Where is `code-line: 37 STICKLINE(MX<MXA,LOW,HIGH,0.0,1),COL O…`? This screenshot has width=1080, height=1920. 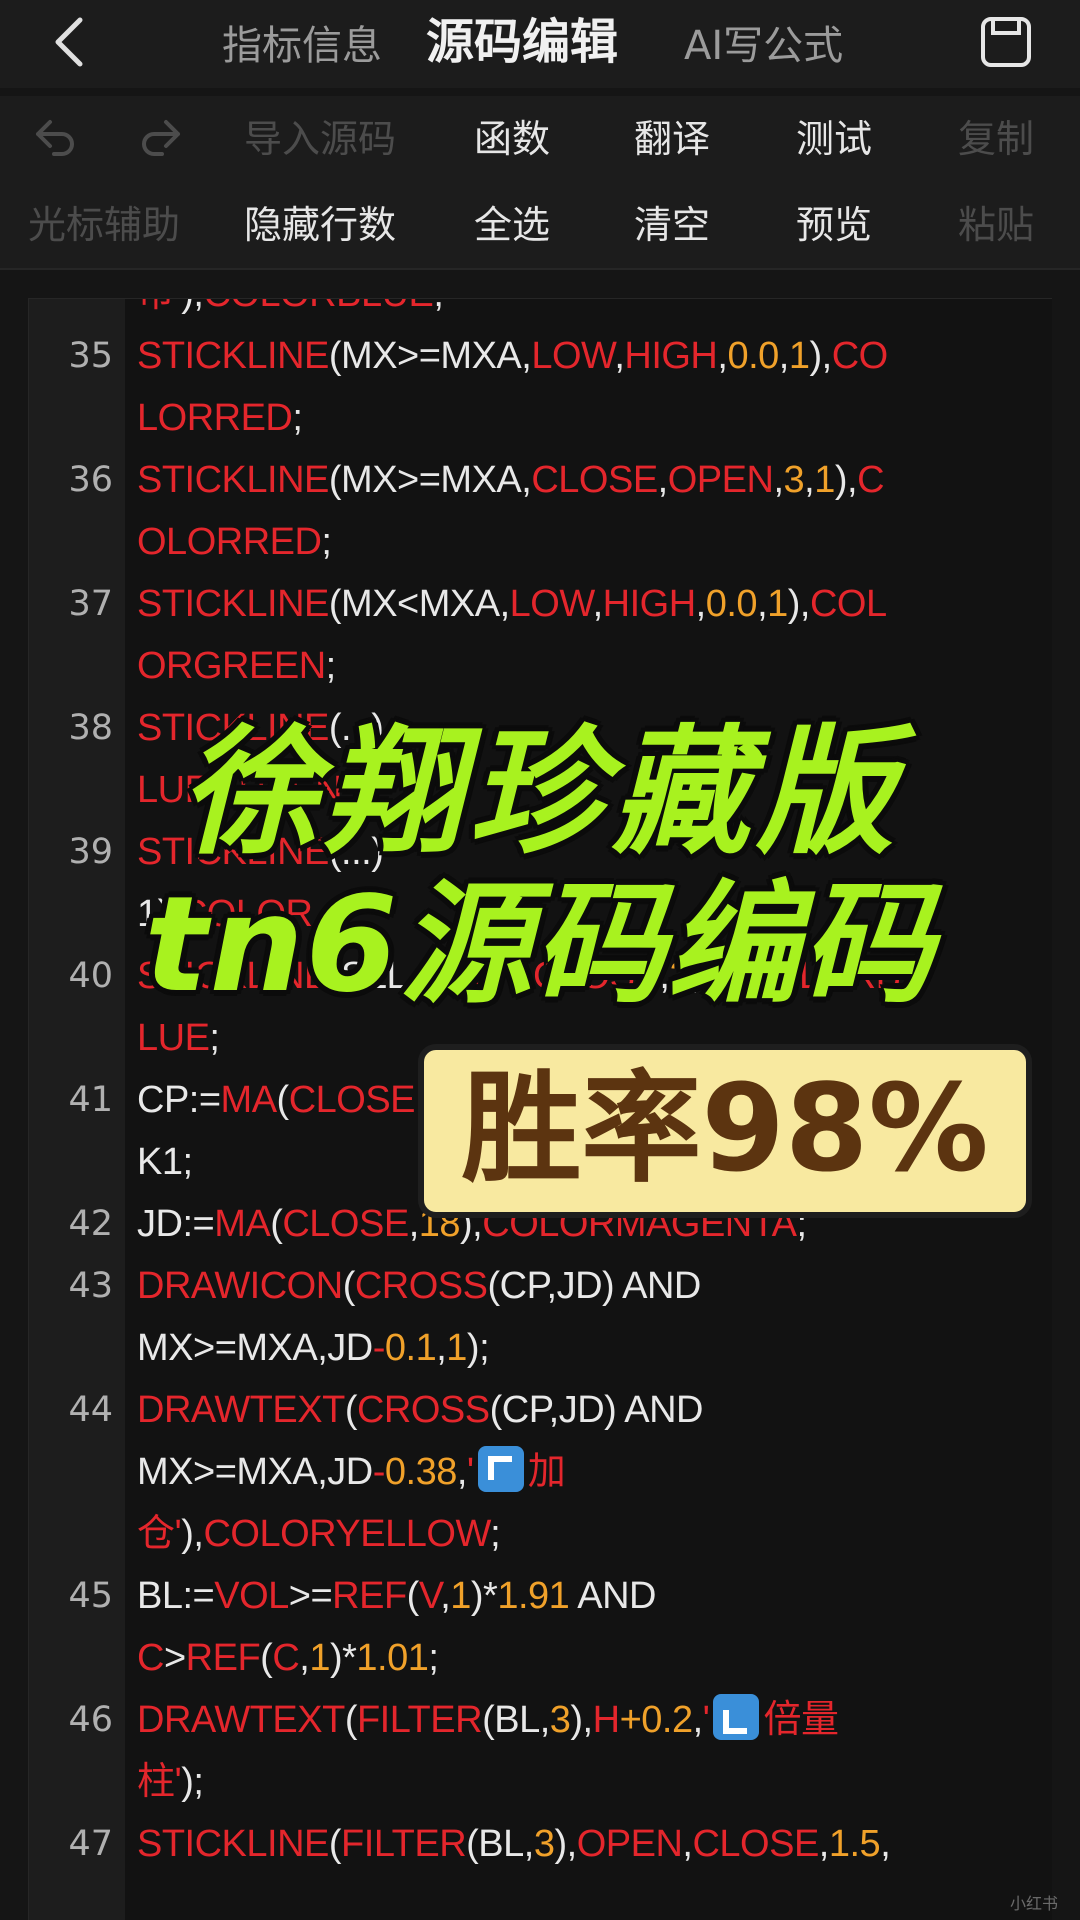 code-line: 37 STICKLINE(MX<MXA,LOW,HIGH,0.0,1),COL O… is located at coordinates (540, 635).